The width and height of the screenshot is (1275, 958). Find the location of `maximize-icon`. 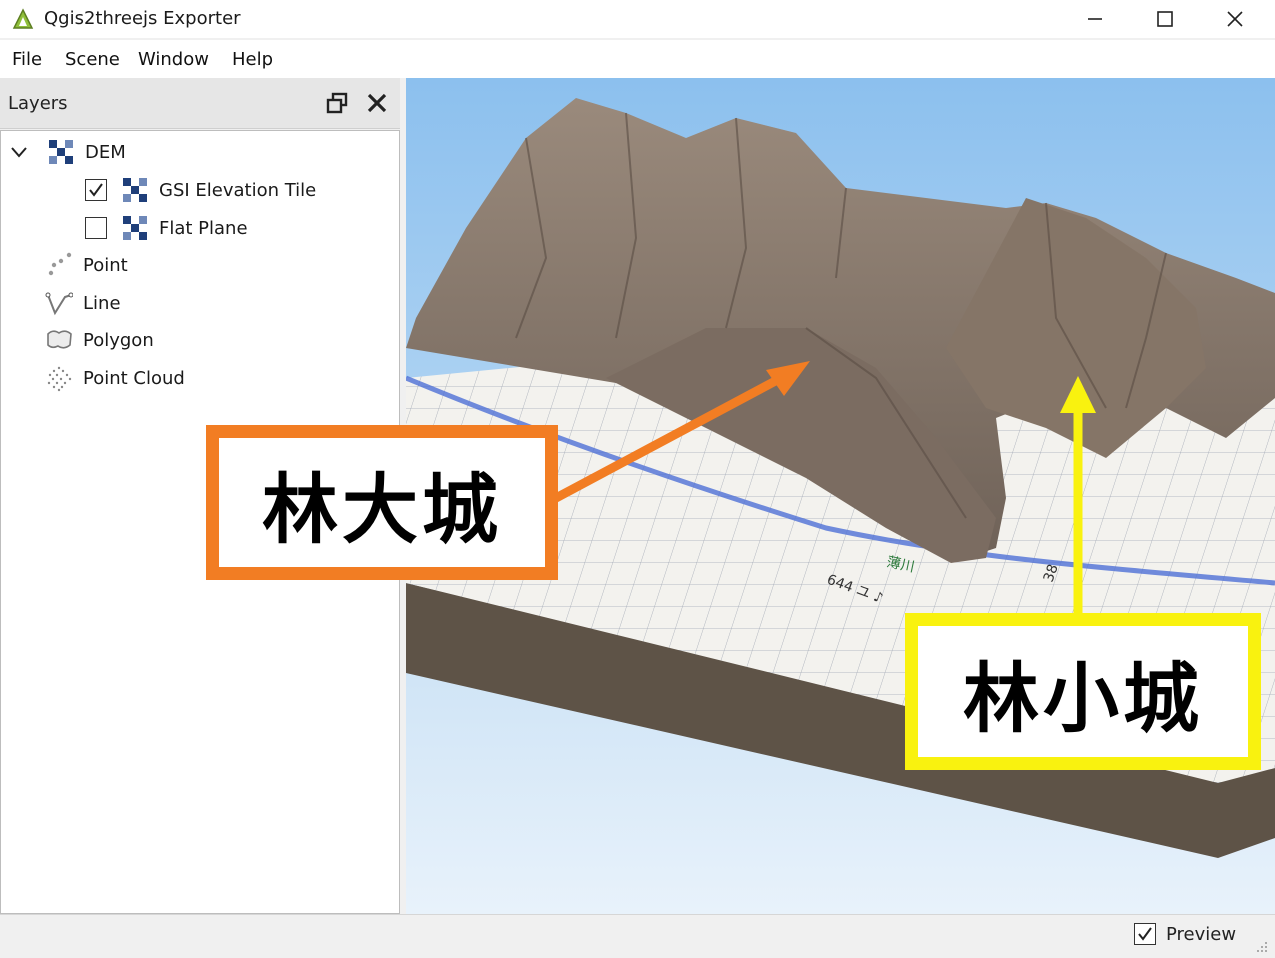

maximize-icon is located at coordinates (1165, 19).